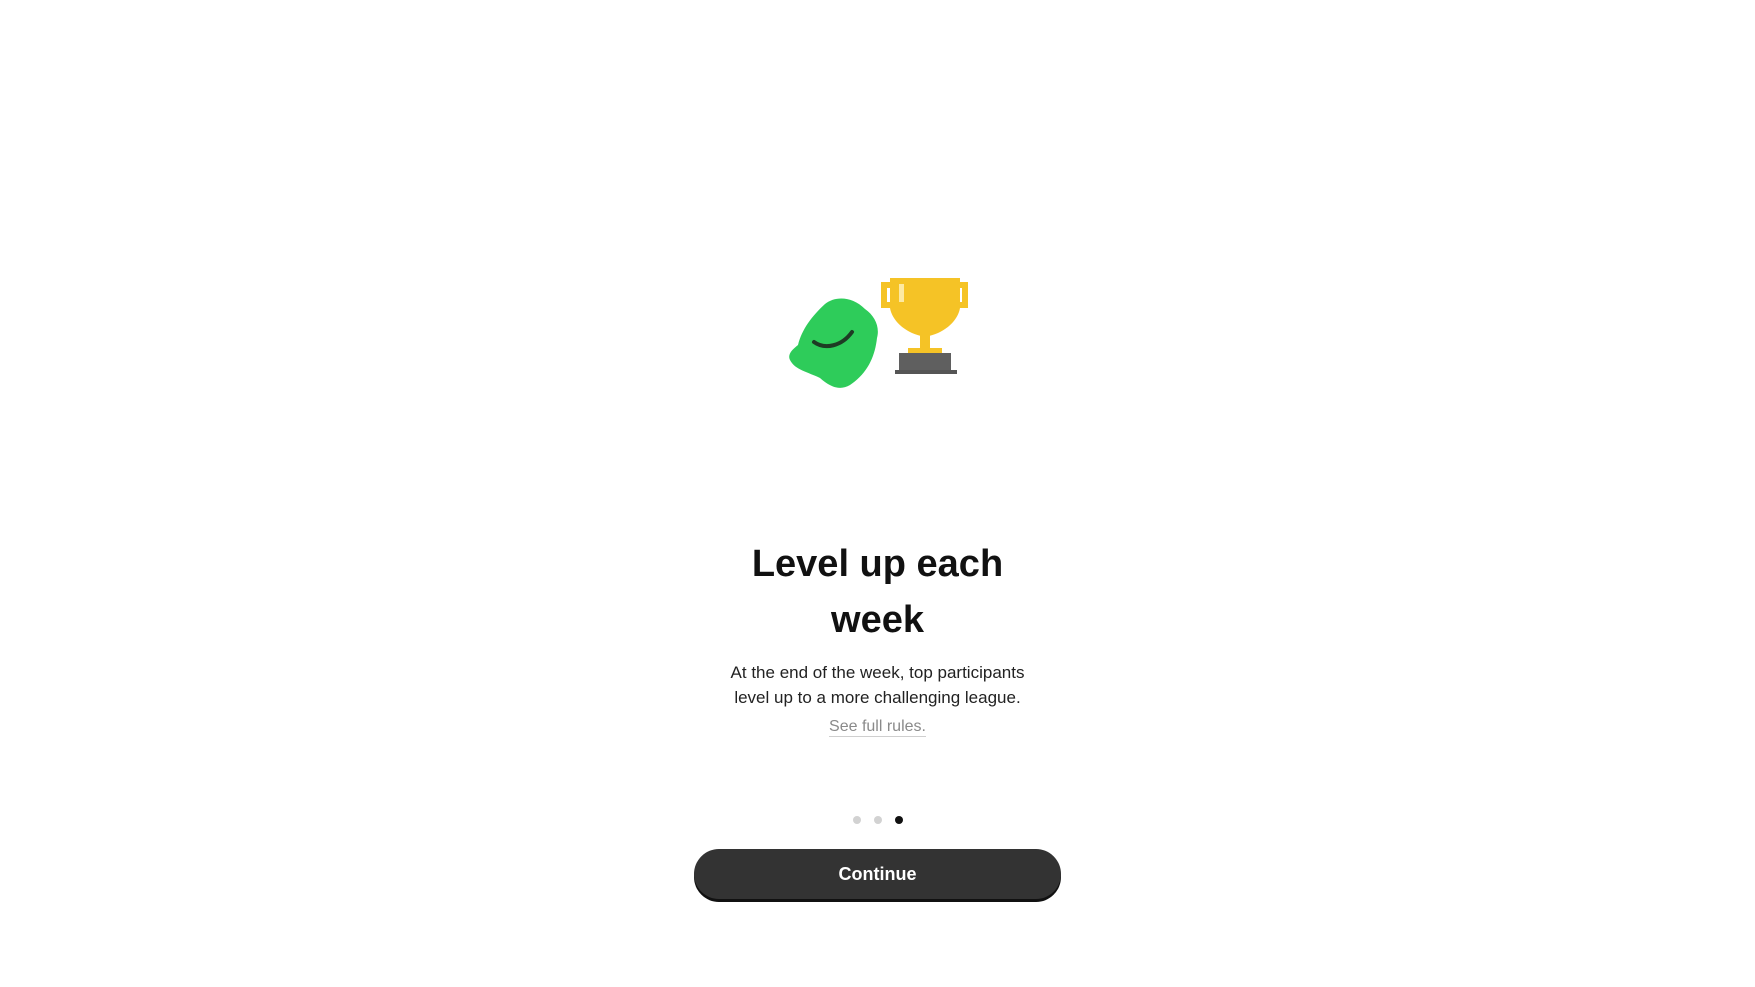 The width and height of the screenshot is (1755, 987). What do you see at coordinates (898, 820) in the screenshot?
I see `pagination-dot-3-active` at bounding box center [898, 820].